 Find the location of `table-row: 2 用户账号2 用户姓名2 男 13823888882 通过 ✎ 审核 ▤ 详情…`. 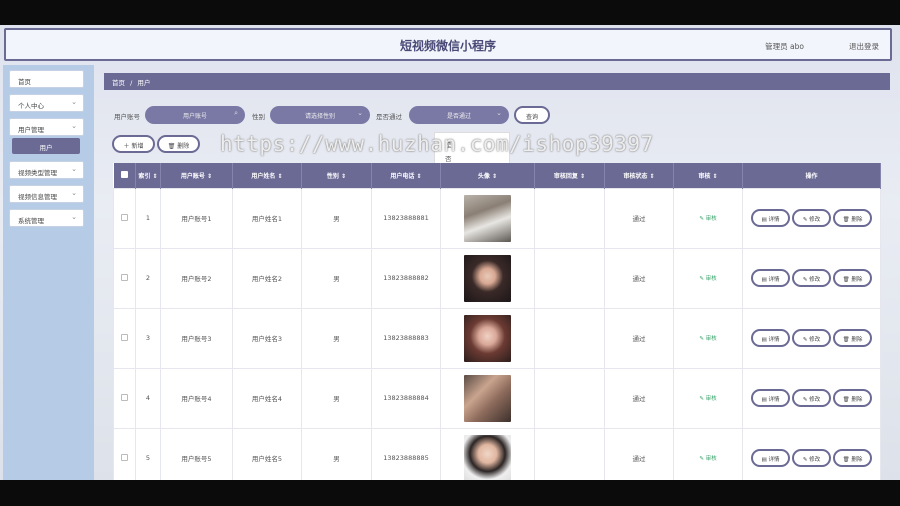

table-row: 2 用户账号2 用户姓名2 男 13823888882 通过 ✎ 审核 ▤ 详情… is located at coordinates (497, 278).